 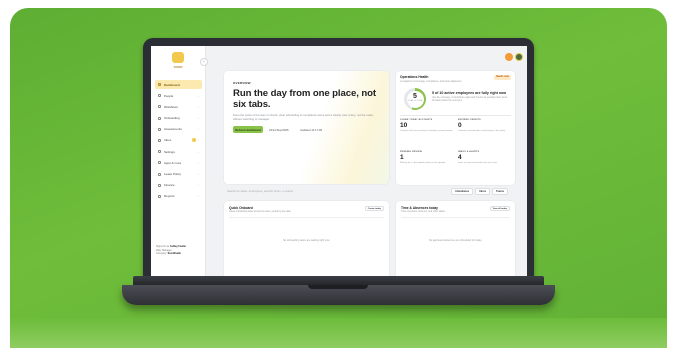 I want to click on progress-ring-inner: 5 CLEAR OF TOTAL, so click(x=415, y=99).